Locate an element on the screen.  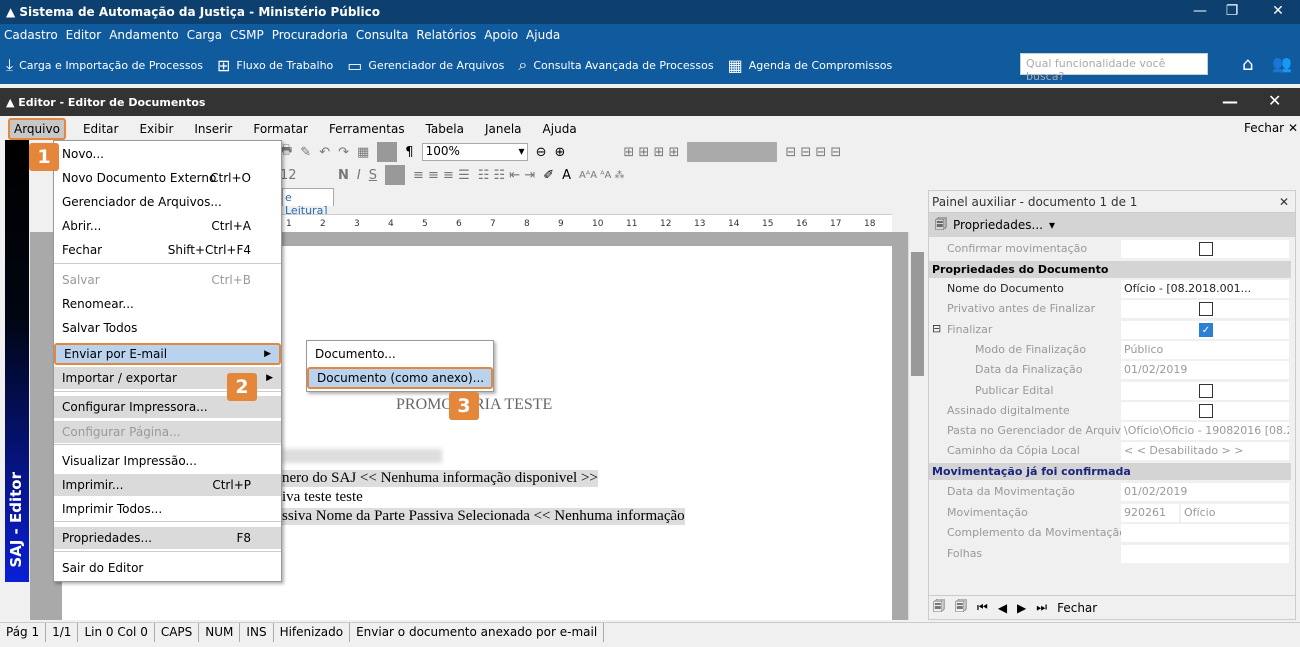
menu-tabela: Tabela is located at coordinates (445, 129).